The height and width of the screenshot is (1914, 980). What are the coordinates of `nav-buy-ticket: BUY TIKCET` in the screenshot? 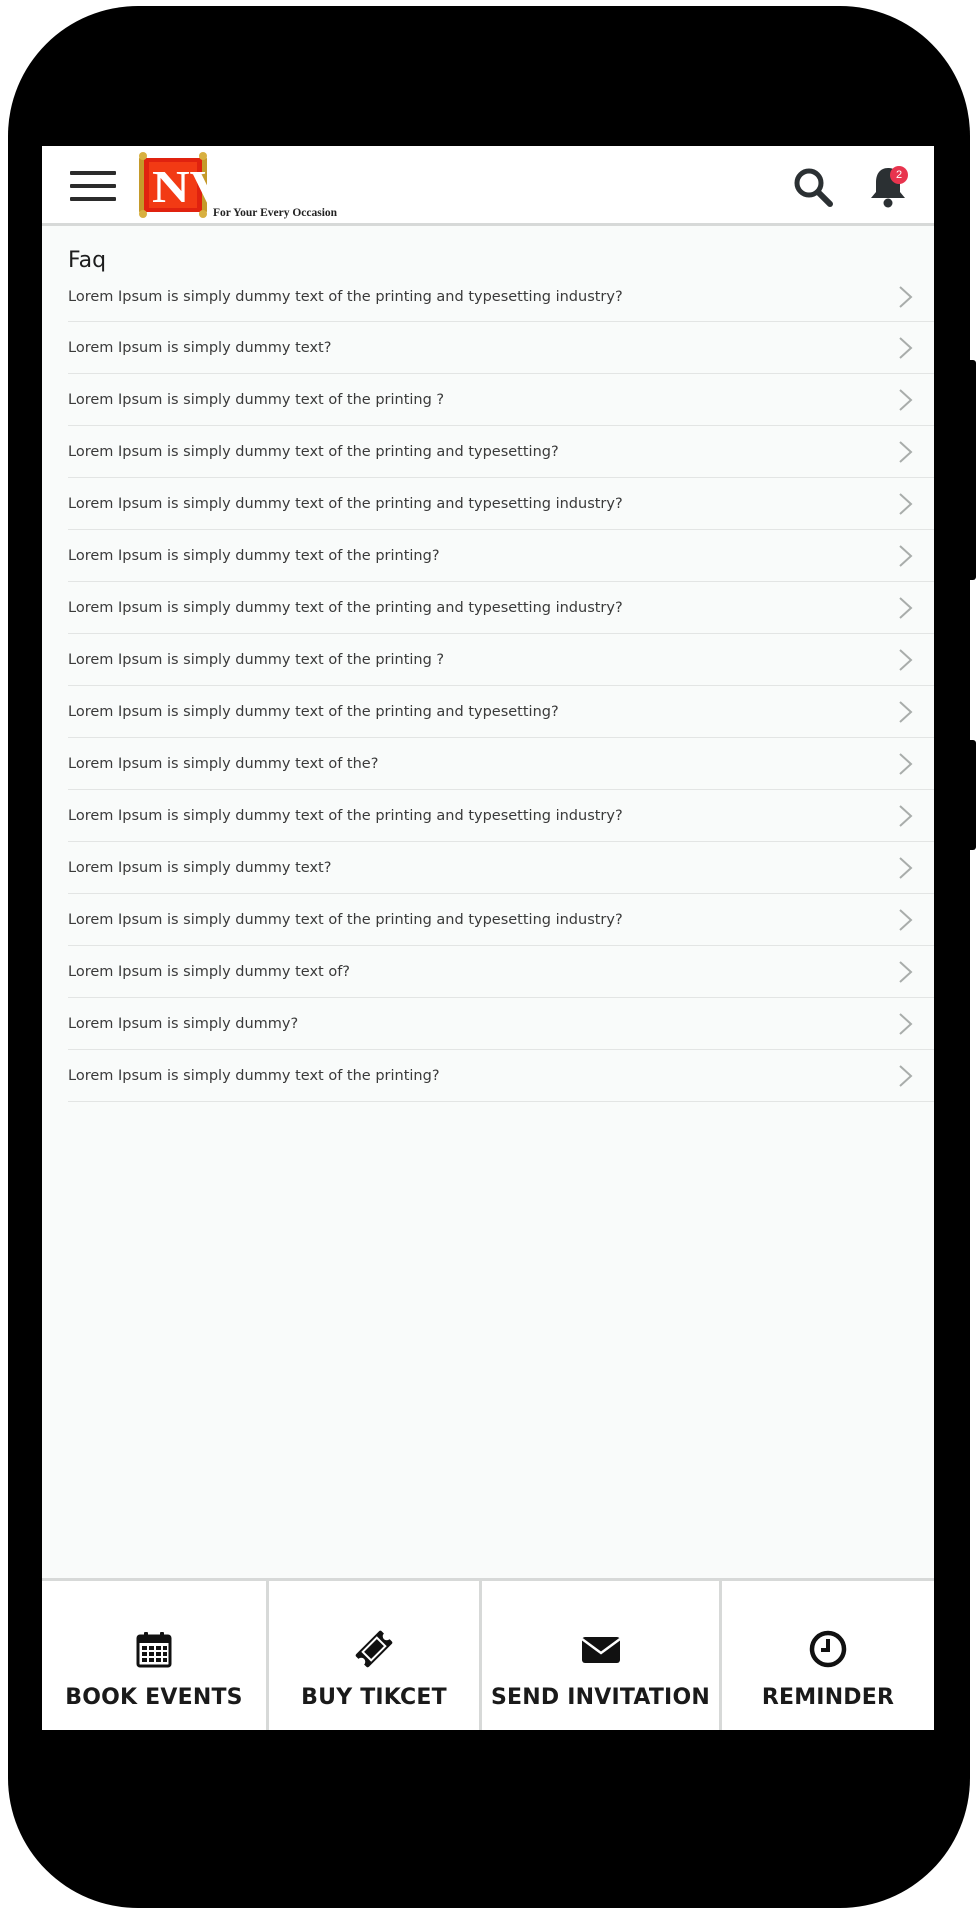 It's located at (375, 1655).